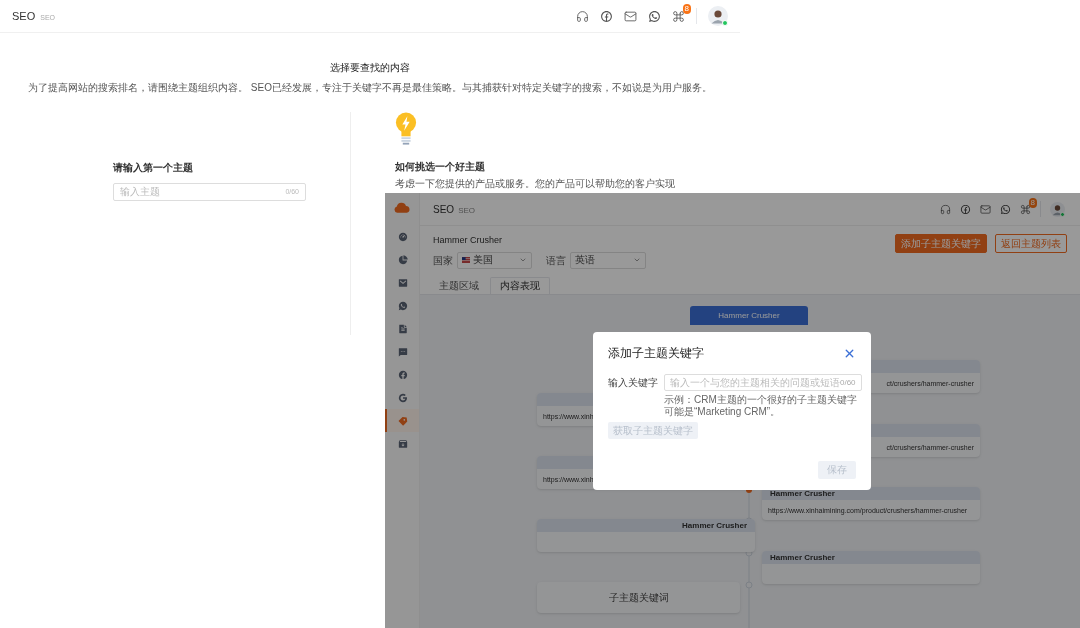 This screenshot has height=628, width=1080. Describe the element at coordinates (406, 129) in the screenshot. I see `lightbulb-icon` at that location.